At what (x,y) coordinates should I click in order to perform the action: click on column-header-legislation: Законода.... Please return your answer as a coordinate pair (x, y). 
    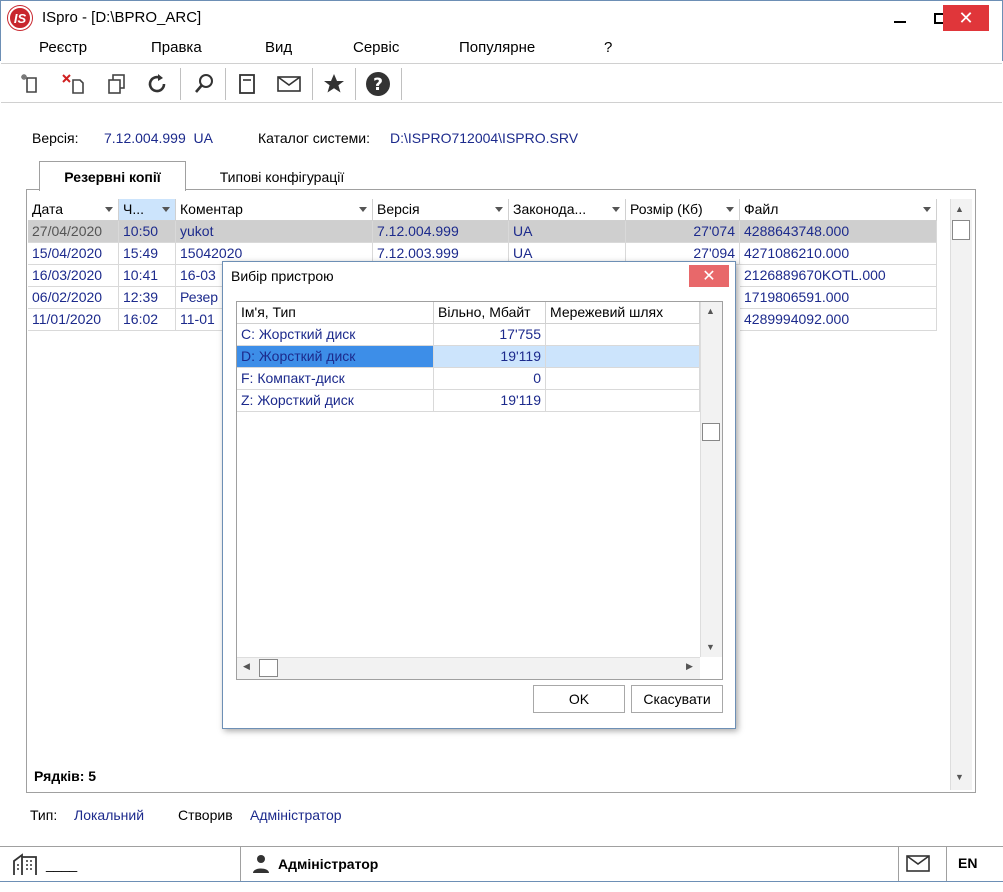
    Looking at the image, I should click on (567, 210).